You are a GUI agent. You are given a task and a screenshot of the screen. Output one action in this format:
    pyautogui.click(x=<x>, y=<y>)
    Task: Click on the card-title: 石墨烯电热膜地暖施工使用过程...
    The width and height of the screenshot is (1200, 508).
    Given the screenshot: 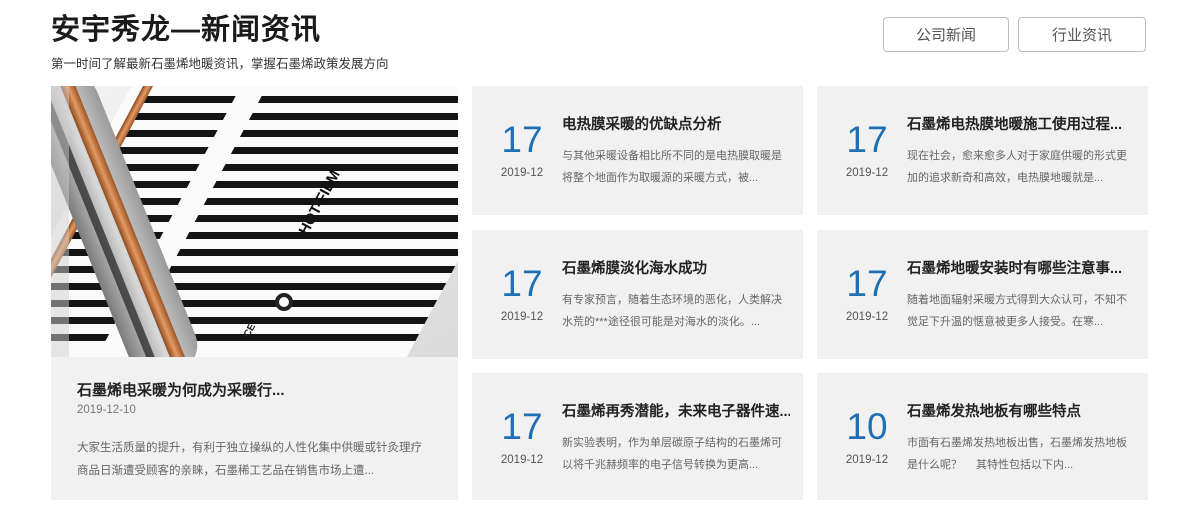 What is the action you would take?
    pyautogui.click(x=1021, y=123)
    